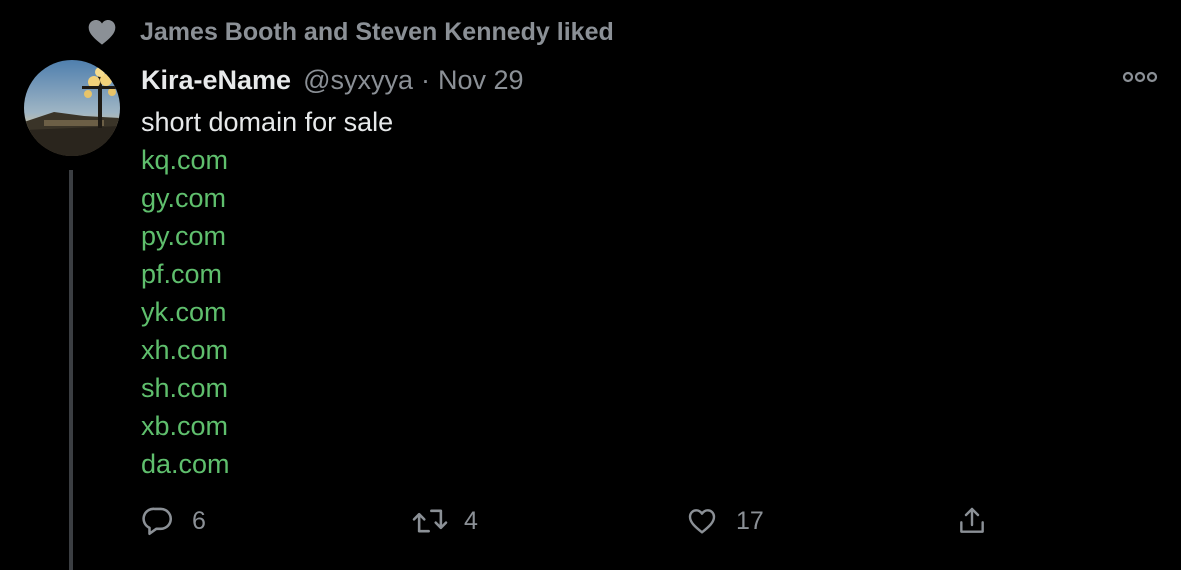 The width and height of the screenshot is (1181, 570). I want to click on more-options-button, so click(1140, 79).